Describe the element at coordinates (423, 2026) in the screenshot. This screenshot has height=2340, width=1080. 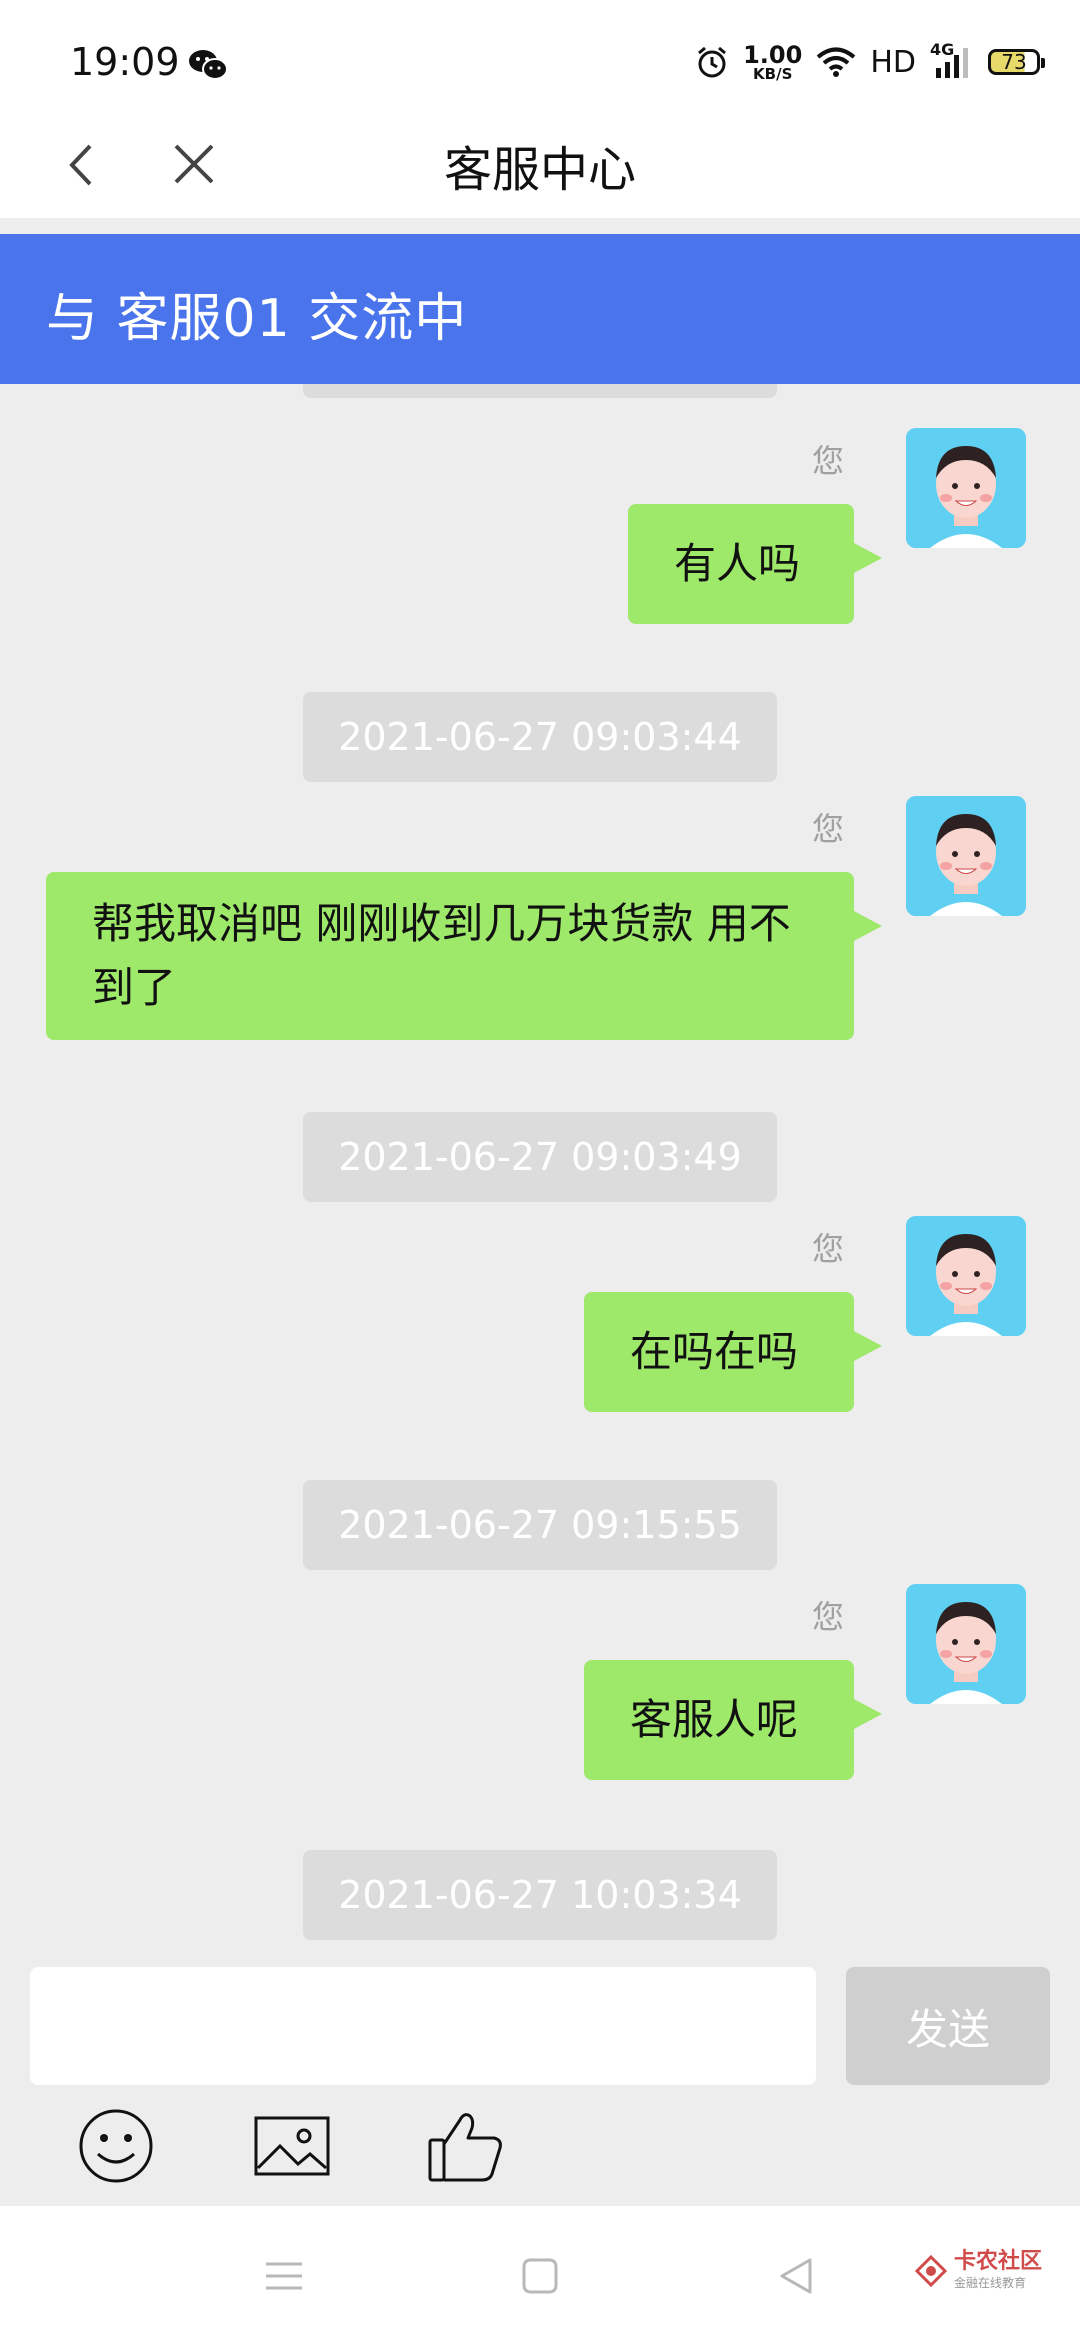
I see `message-input` at that location.